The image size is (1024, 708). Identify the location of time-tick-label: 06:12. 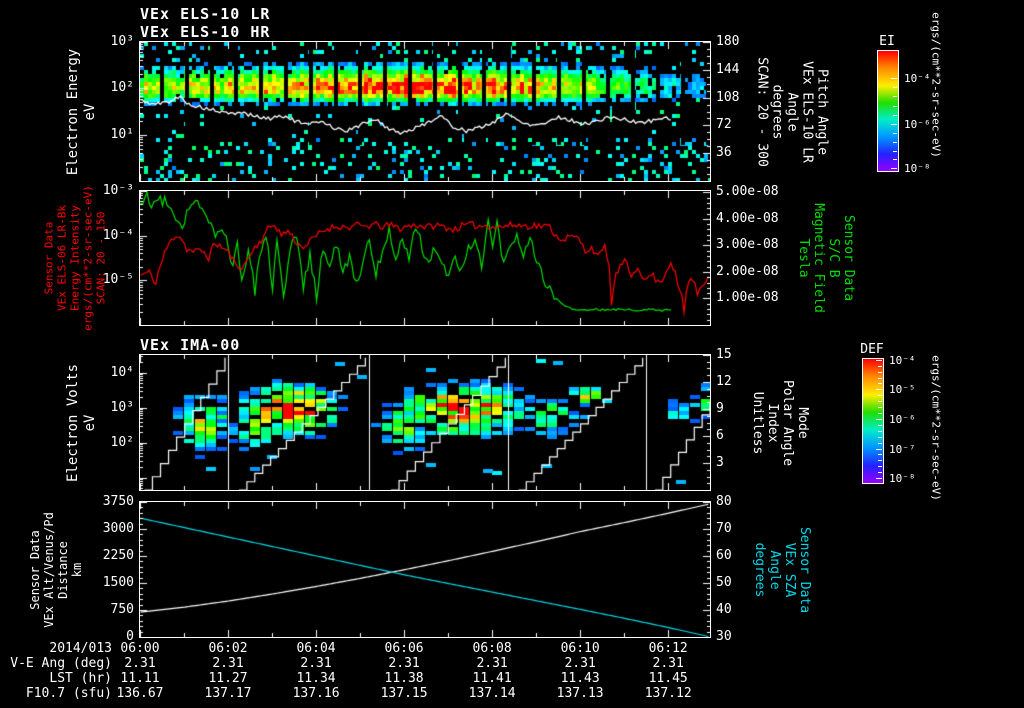
(668, 648).